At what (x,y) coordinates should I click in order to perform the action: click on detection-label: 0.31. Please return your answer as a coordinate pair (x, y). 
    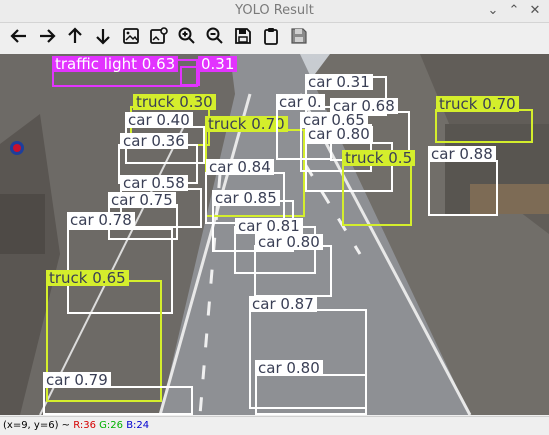
    Looking at the image, I should click on (218, 64).